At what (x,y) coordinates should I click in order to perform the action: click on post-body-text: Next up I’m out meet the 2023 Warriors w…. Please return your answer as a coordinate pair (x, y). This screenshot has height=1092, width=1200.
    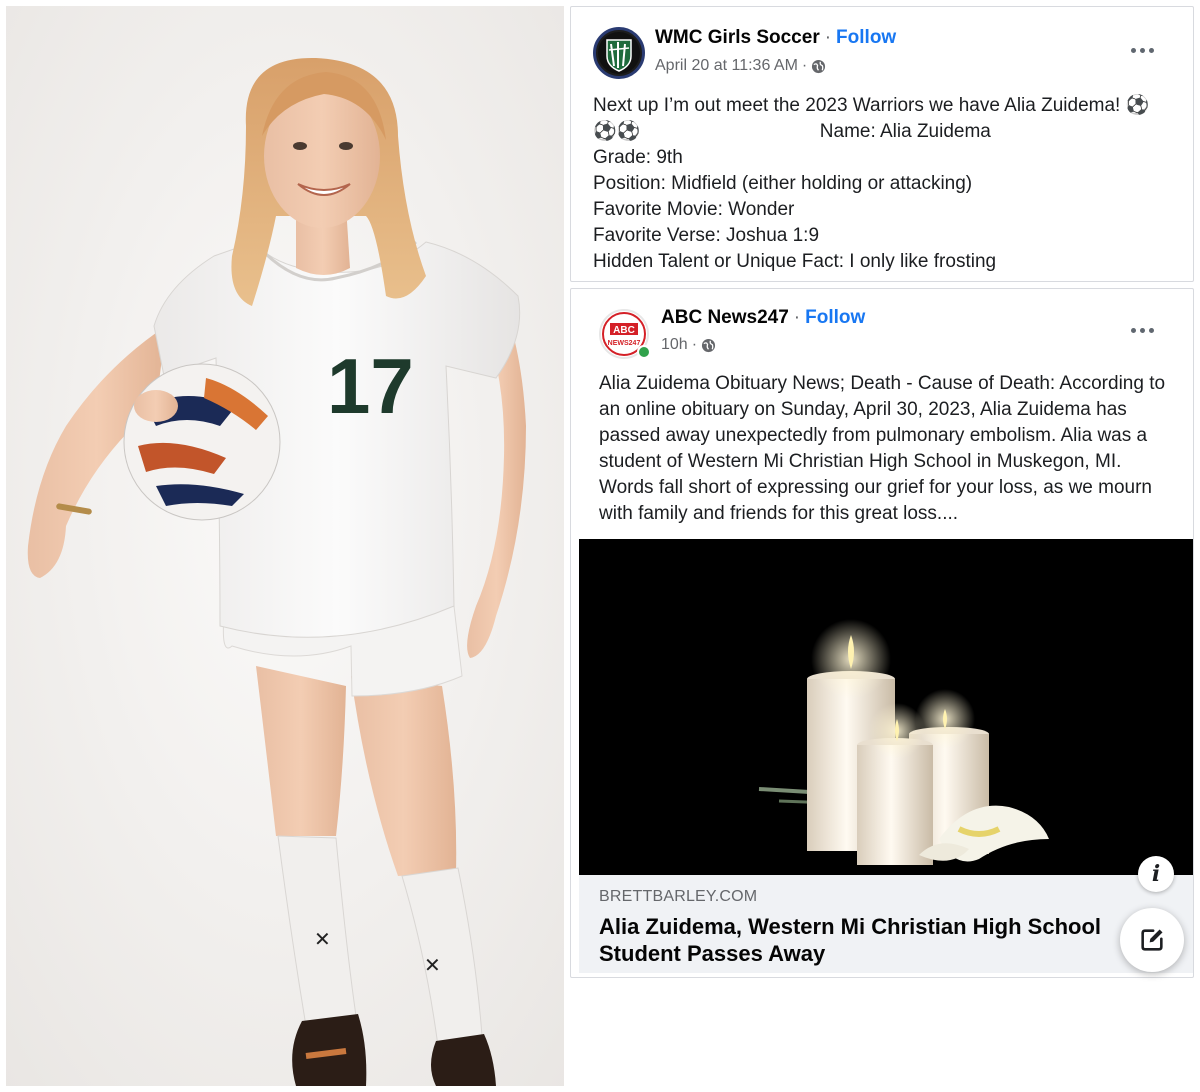
    Looking at the image, I should click on (871, 184).